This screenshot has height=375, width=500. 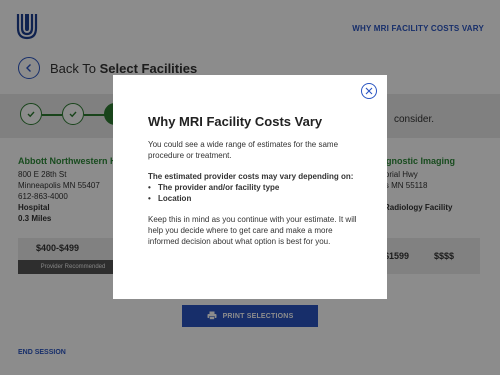 I want to click on modal-title: Why MRI Facility Costs Vary, so click(x=235, y=121).